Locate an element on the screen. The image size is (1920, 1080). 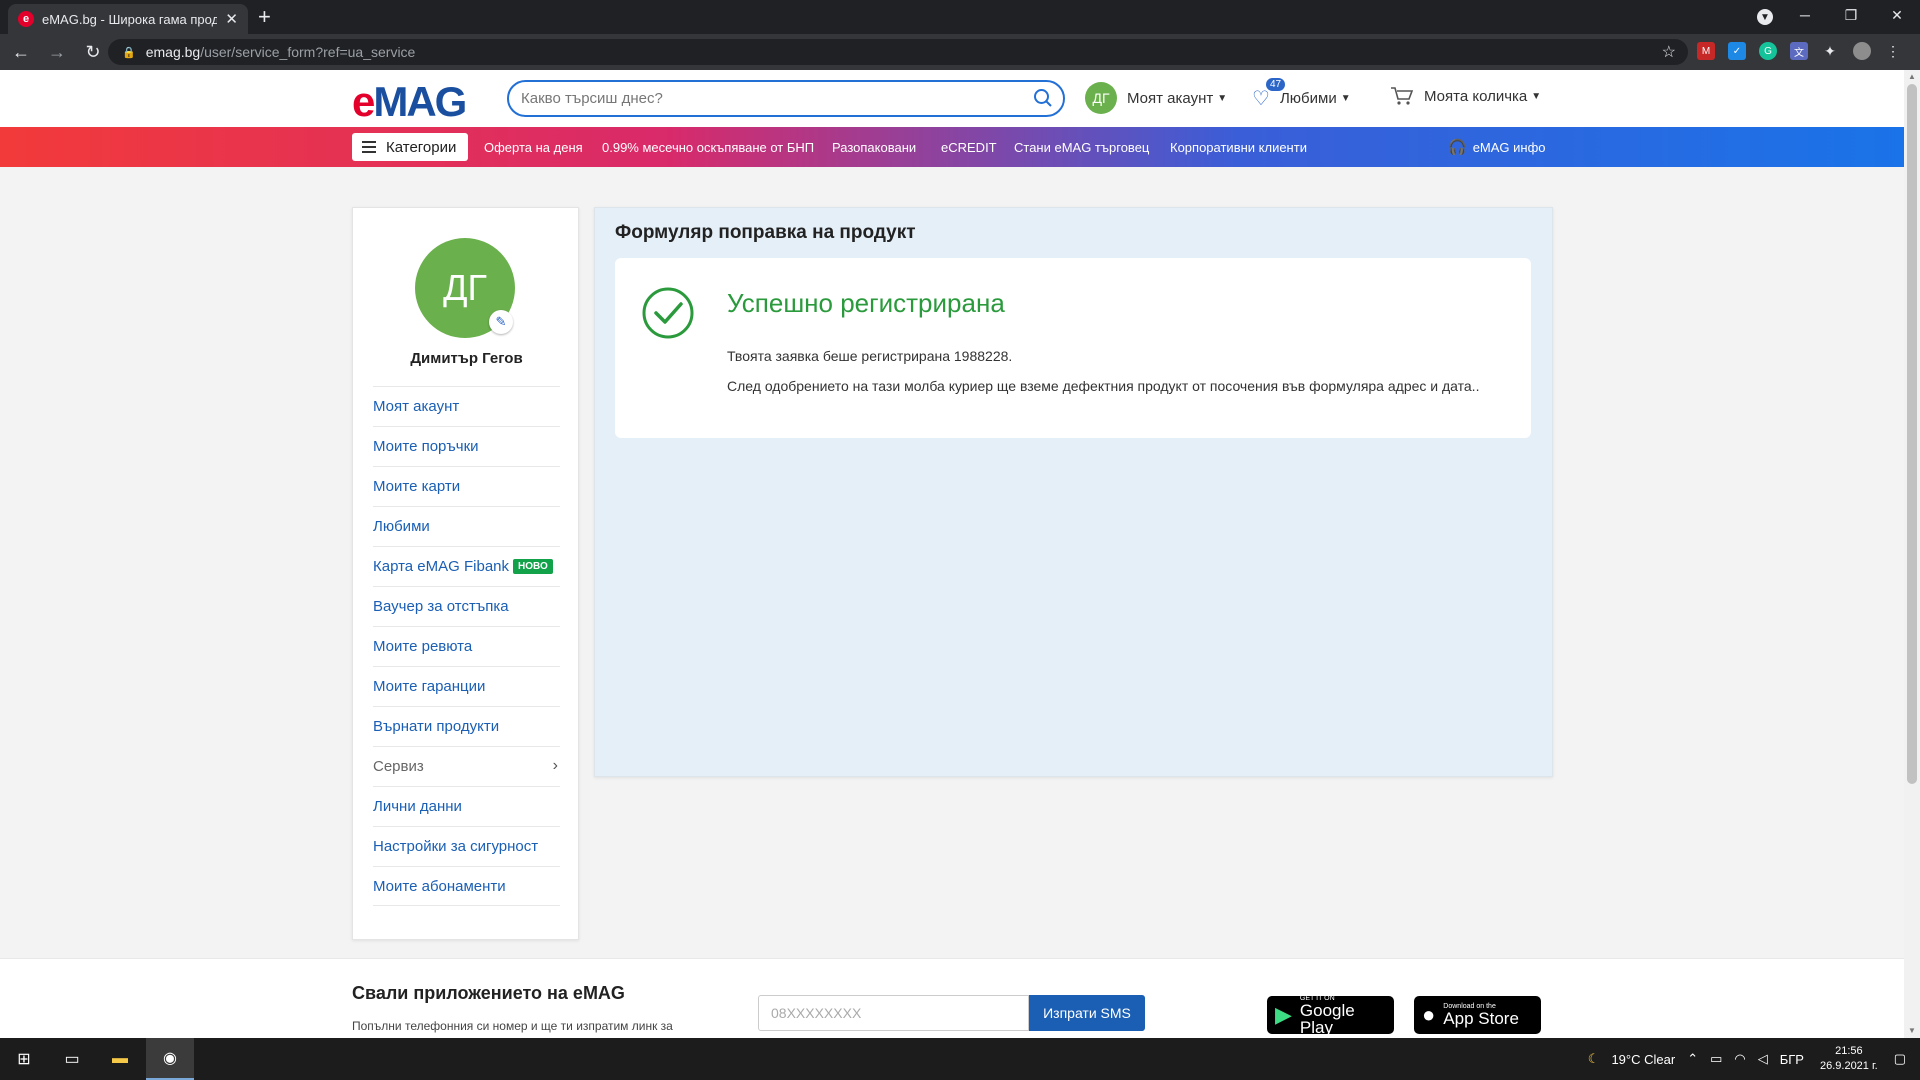
page-title: Формуляр поправка на продукт is located at coordinates (765, 232).